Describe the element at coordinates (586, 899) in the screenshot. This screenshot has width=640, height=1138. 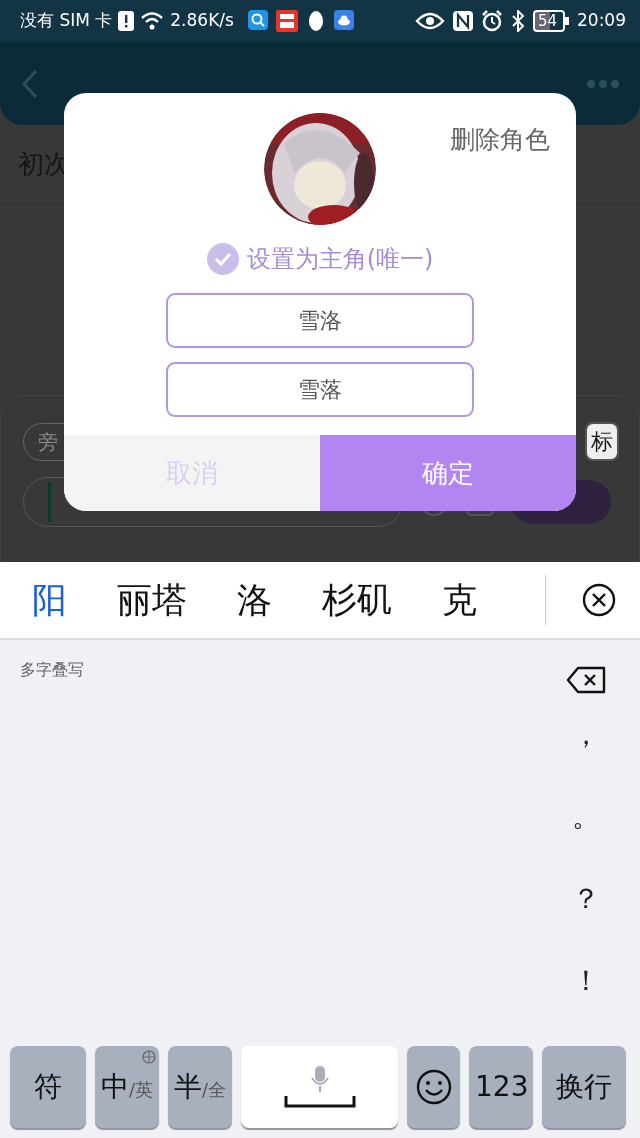
I see `punctuation-key: ？` at that location.